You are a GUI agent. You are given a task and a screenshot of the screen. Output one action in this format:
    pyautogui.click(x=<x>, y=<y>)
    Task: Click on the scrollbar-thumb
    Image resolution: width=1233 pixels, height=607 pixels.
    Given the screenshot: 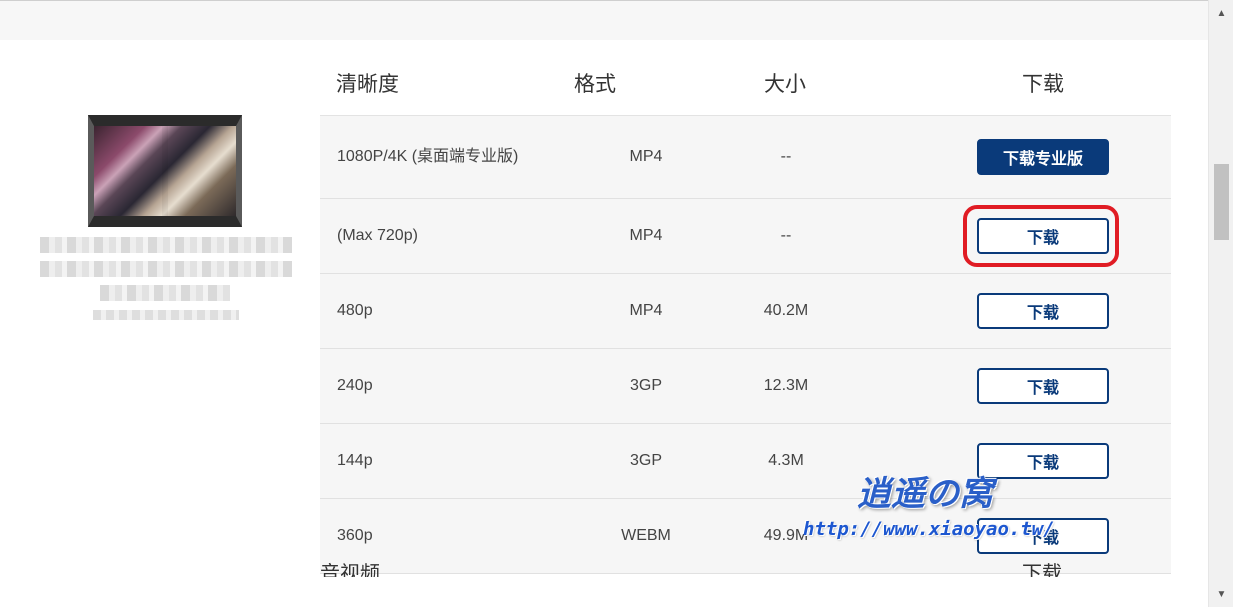 What is the action you would take?
    pyautogui.click(x=1221, y=202)
    